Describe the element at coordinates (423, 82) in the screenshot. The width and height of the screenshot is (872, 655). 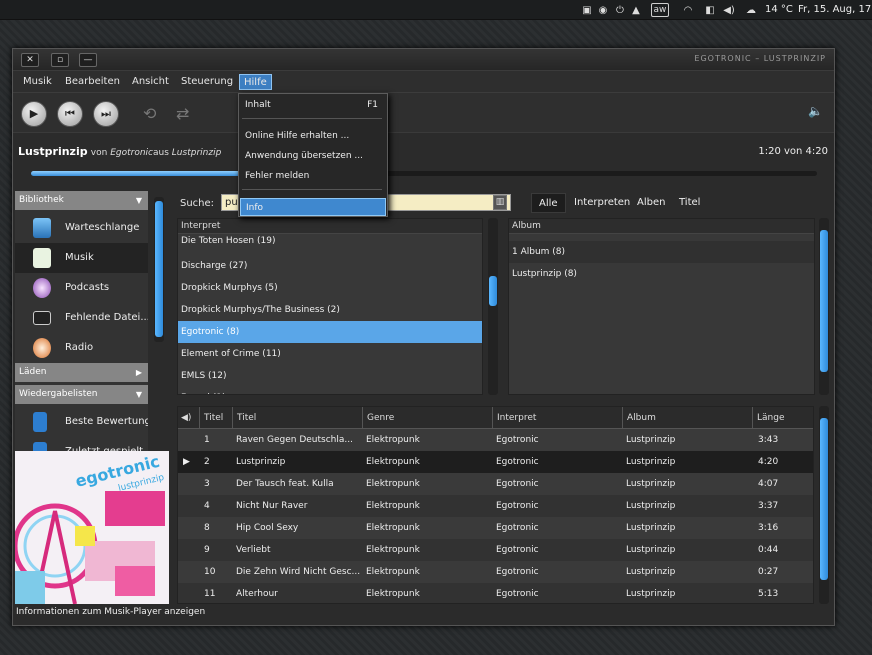
I see `menu-bar: Musik Bearbeiten Ansicht Steuerung Hilfe` at that location.